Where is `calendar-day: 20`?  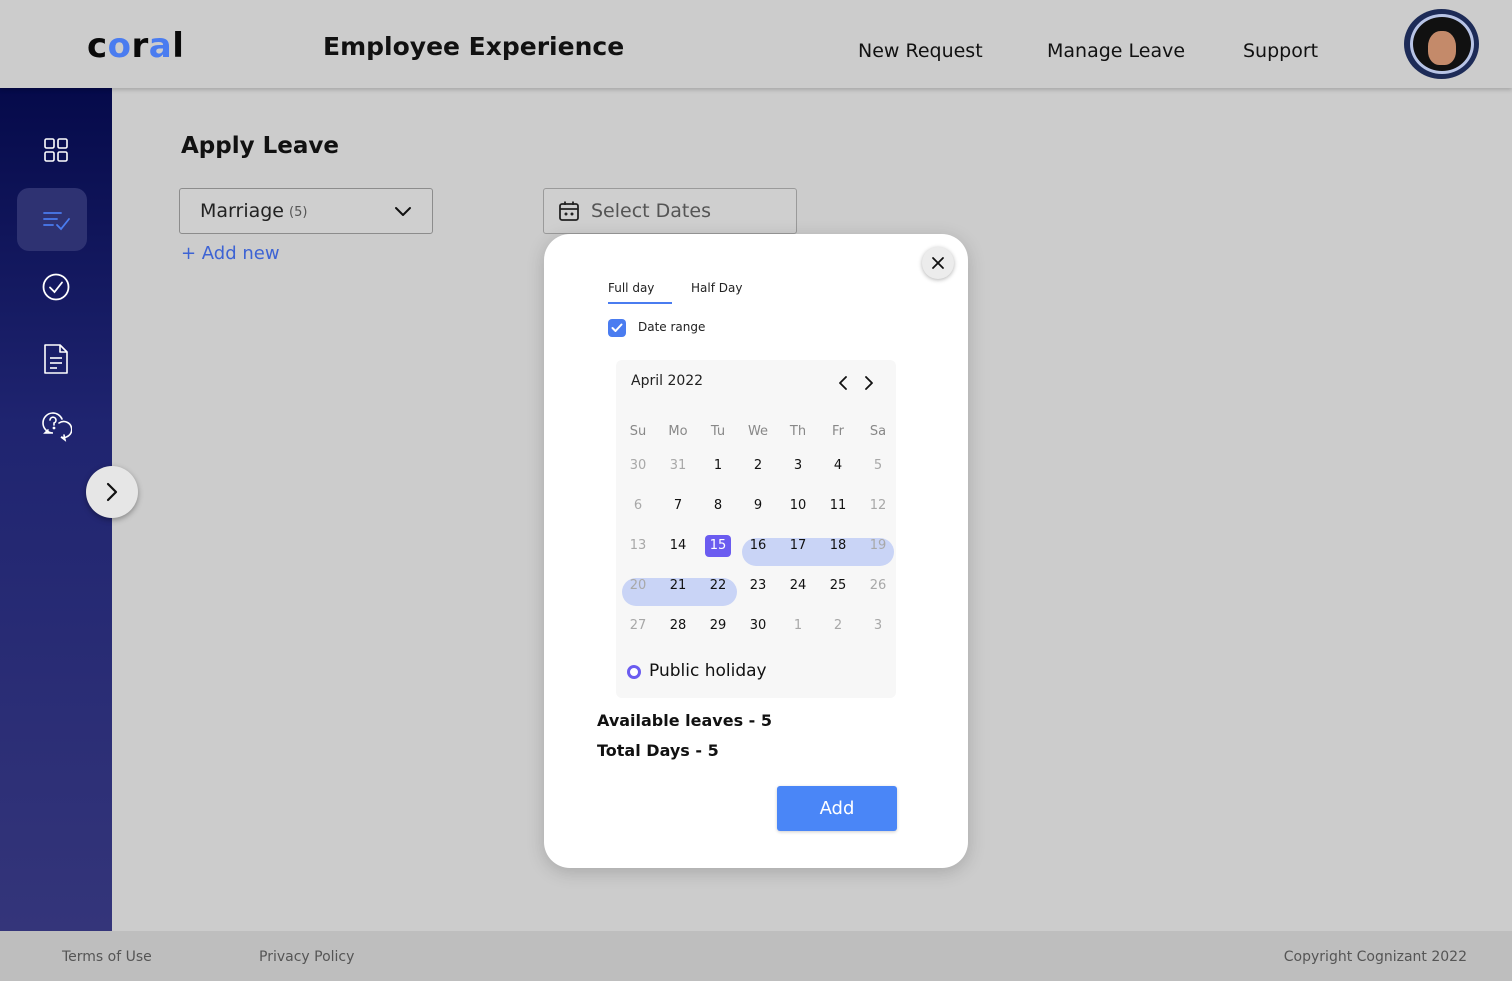 calendar-day: 20 is located at coordinates (638, 586).